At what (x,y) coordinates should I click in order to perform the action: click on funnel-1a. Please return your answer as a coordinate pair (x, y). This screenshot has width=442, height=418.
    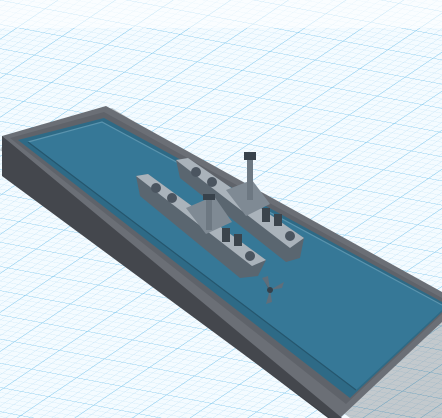
    Looking at the image, I should click on (226, 235).